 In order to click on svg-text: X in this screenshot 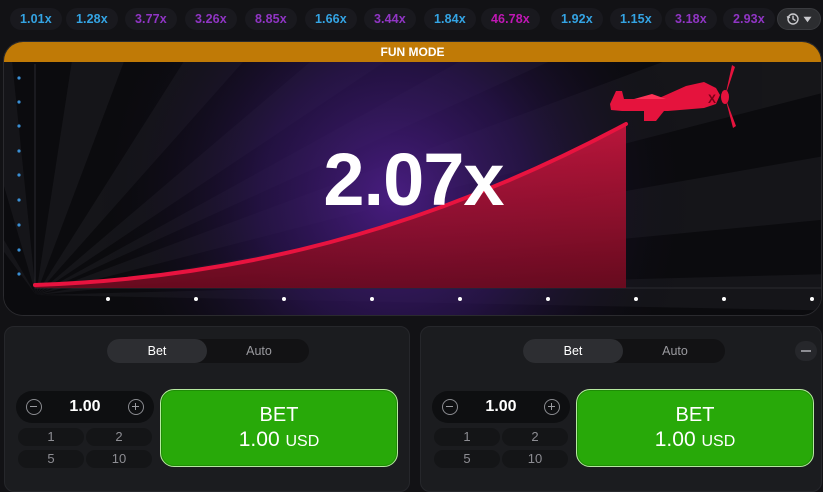, I will do `click(712, 99)`.